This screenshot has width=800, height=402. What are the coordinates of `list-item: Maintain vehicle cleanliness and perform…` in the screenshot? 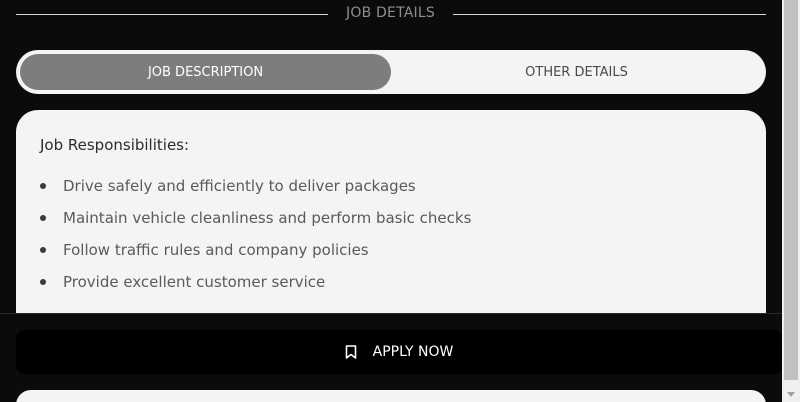 It's located at (255, 218).